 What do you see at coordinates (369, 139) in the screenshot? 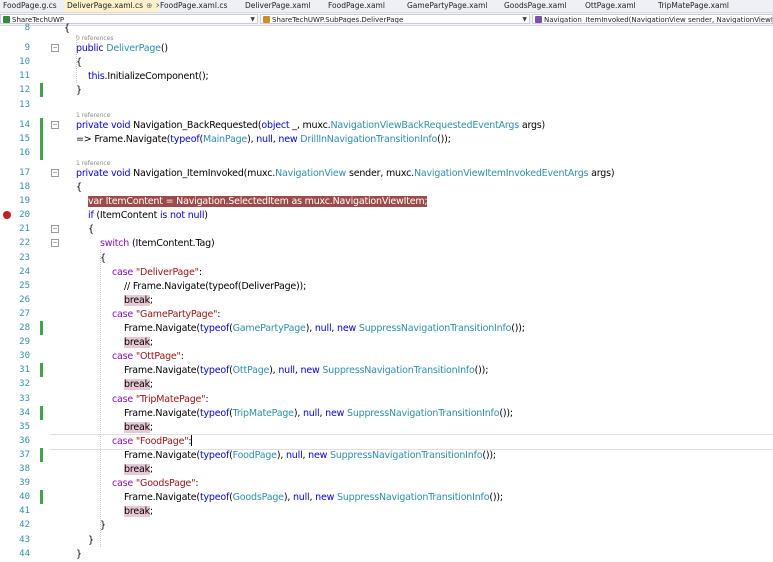
I see `code-token: DrillInNavigationTransitionInfo` at bounding box center [369, 139].